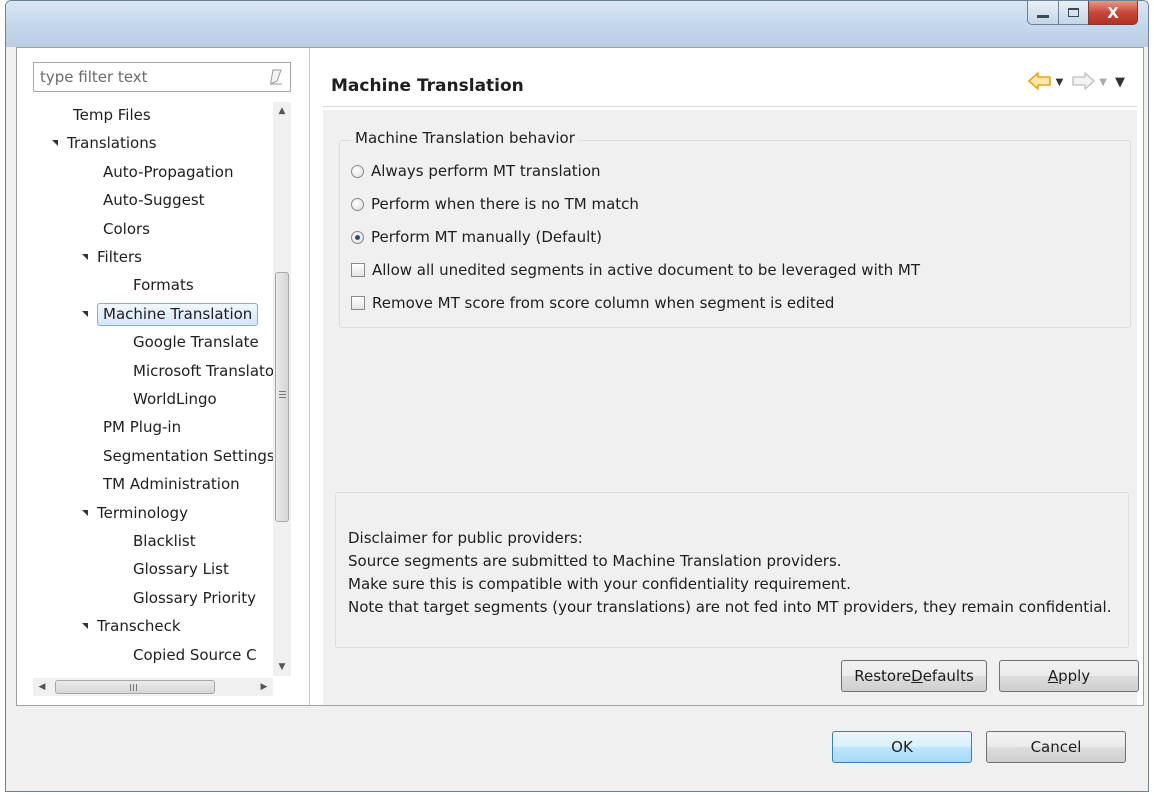 This screenshot has width=1154, height=795. What do you see at coordinates (917, 676) in the screenshot?
I see `button-mnemonic: D` at bounding box center [917, 676].